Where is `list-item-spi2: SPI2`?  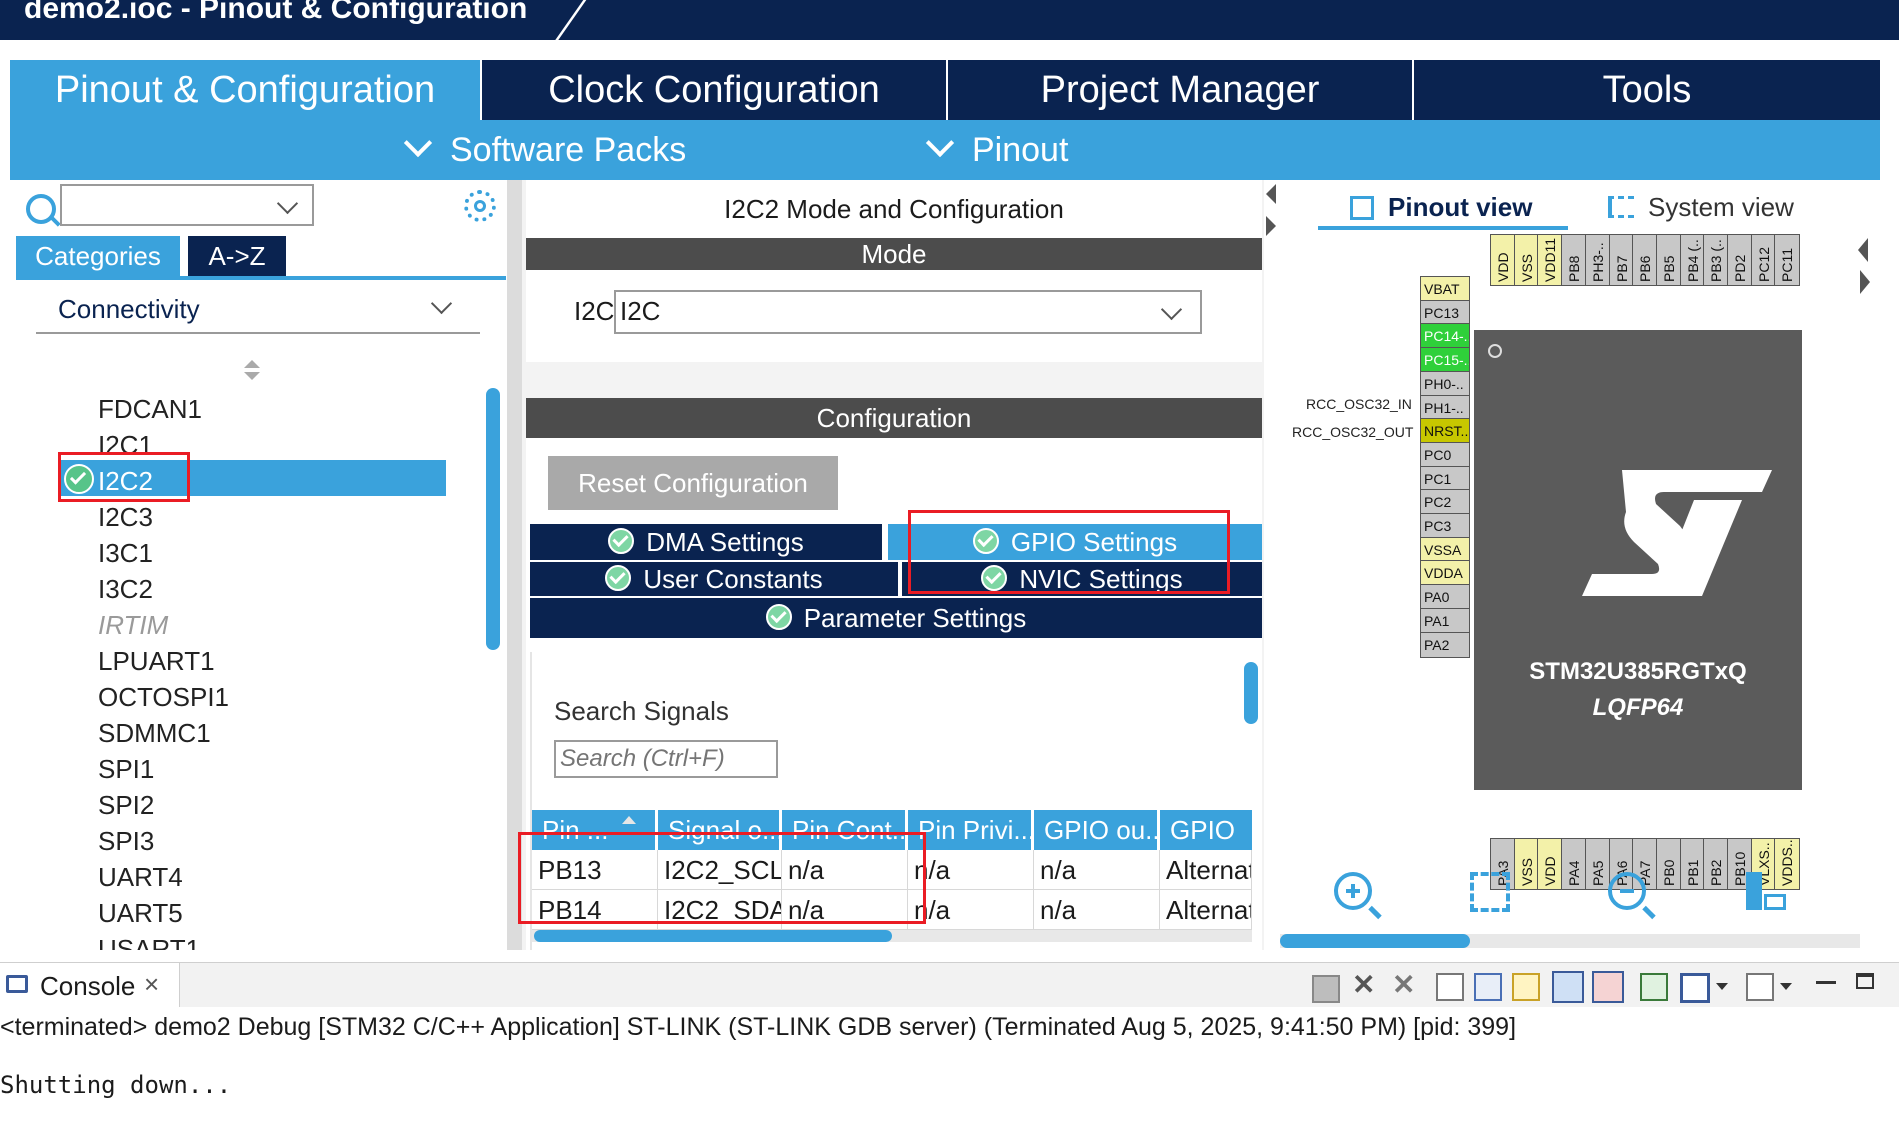
list-item-spi2: SPI2 is located at coordinates (126, 805).